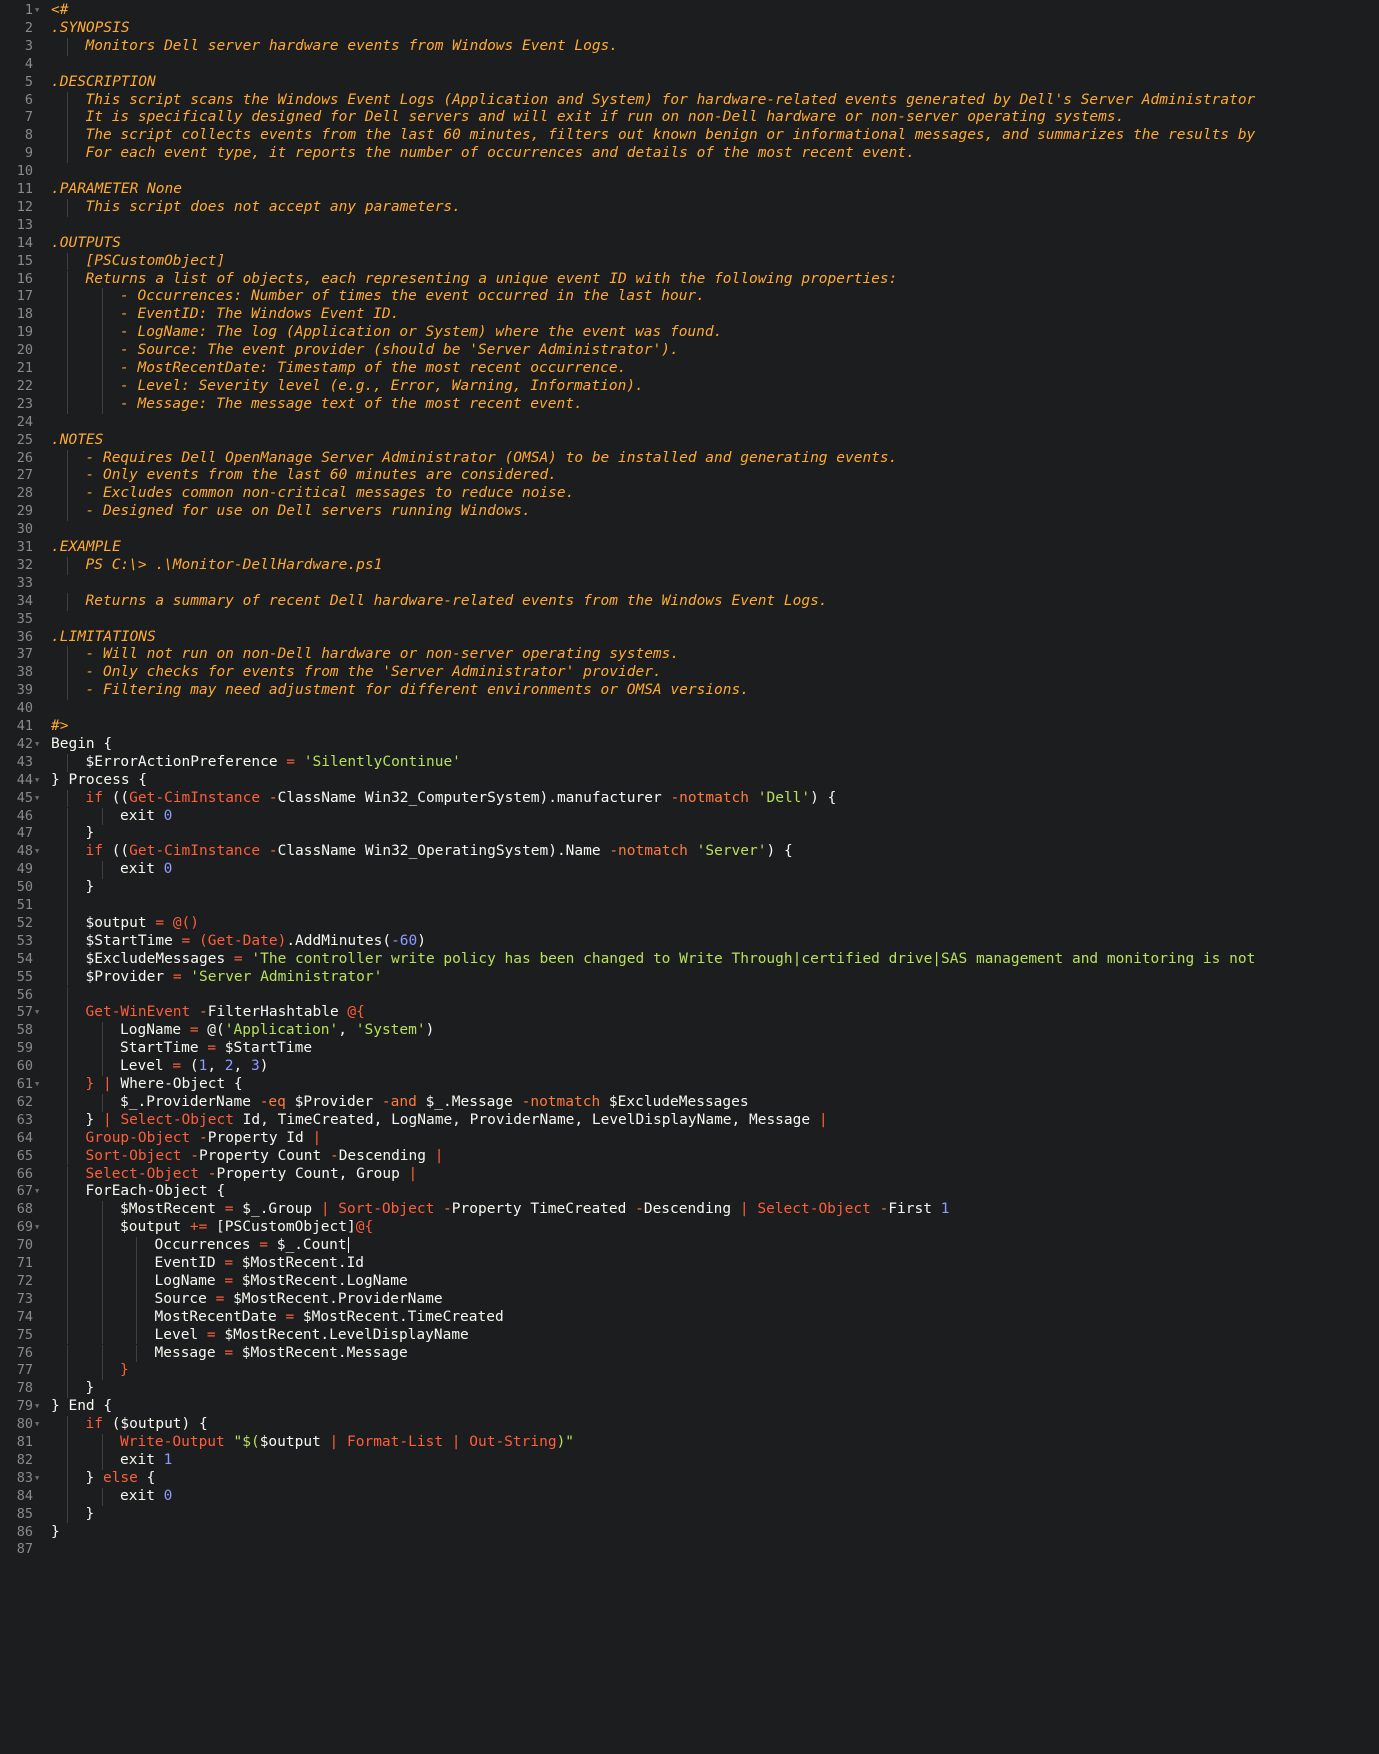 The image size is (1379, 1754). Describe the element at coordinates (616, 1281) in the screenshot. I see `code-line: 72 LogName = $MostRecent.LogName` at that location.